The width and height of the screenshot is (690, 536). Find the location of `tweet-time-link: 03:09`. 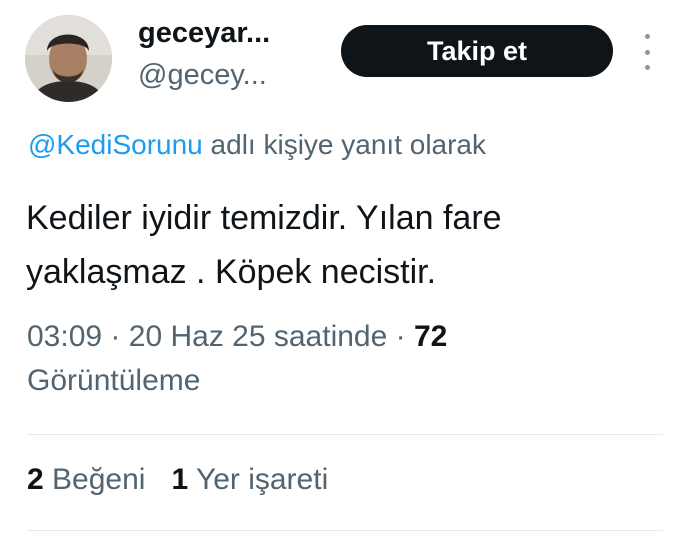

tweet-time-link: 03:09 is located at coordinates (64, 336).